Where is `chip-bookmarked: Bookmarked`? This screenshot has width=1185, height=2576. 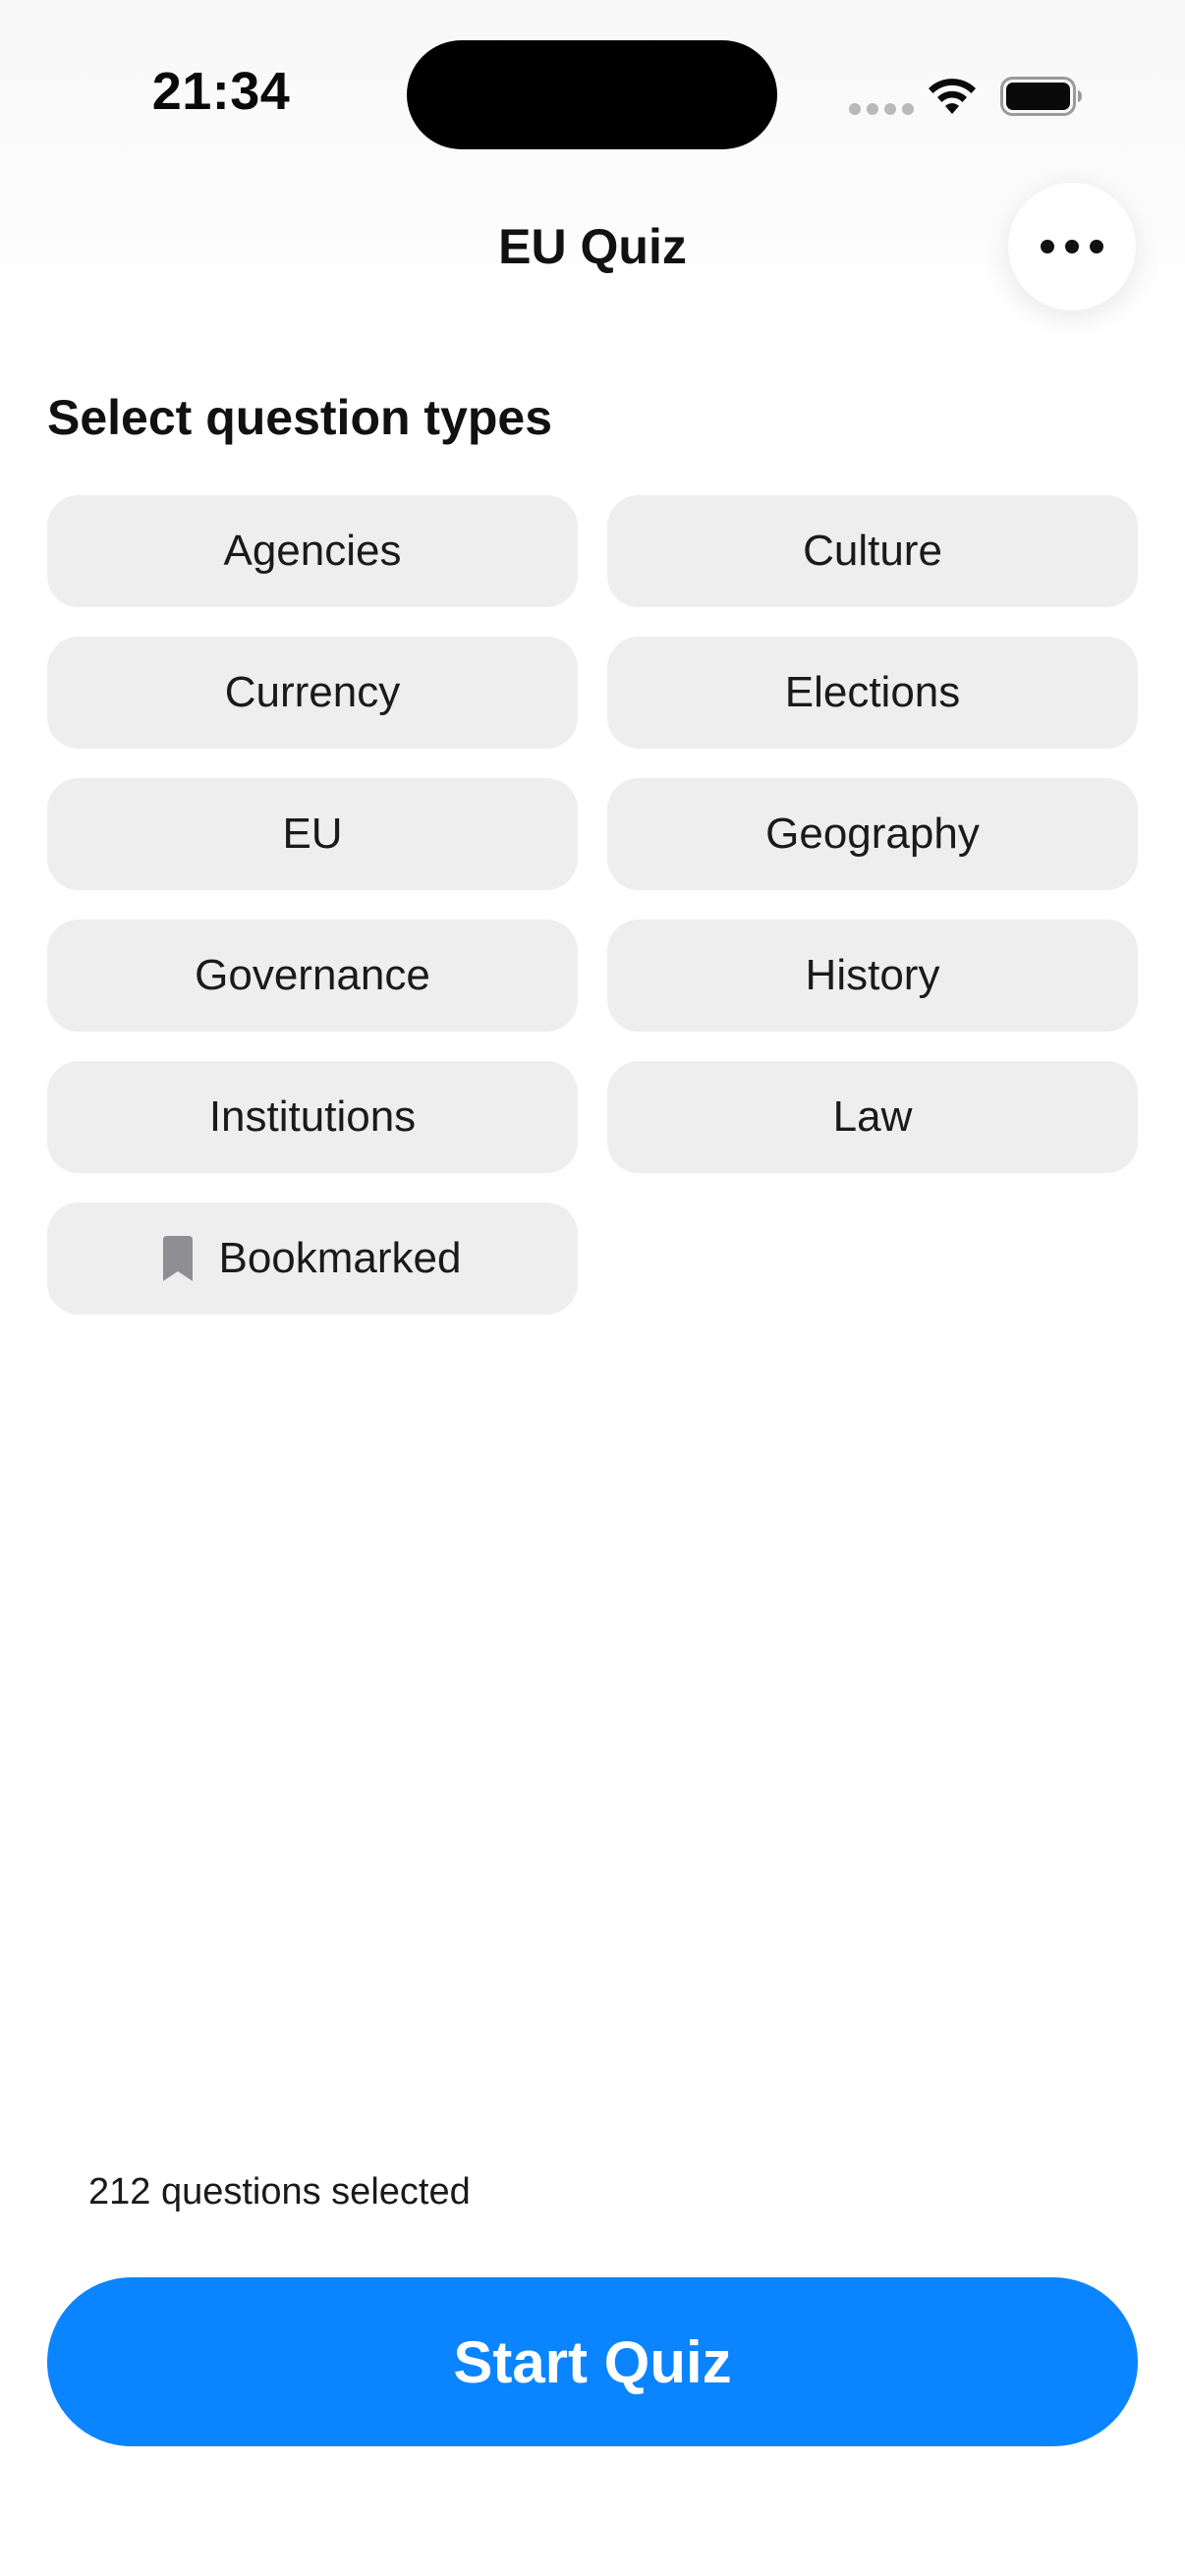
chip-bookmarked: Bookmarked is located at coordinates (313, 1259).